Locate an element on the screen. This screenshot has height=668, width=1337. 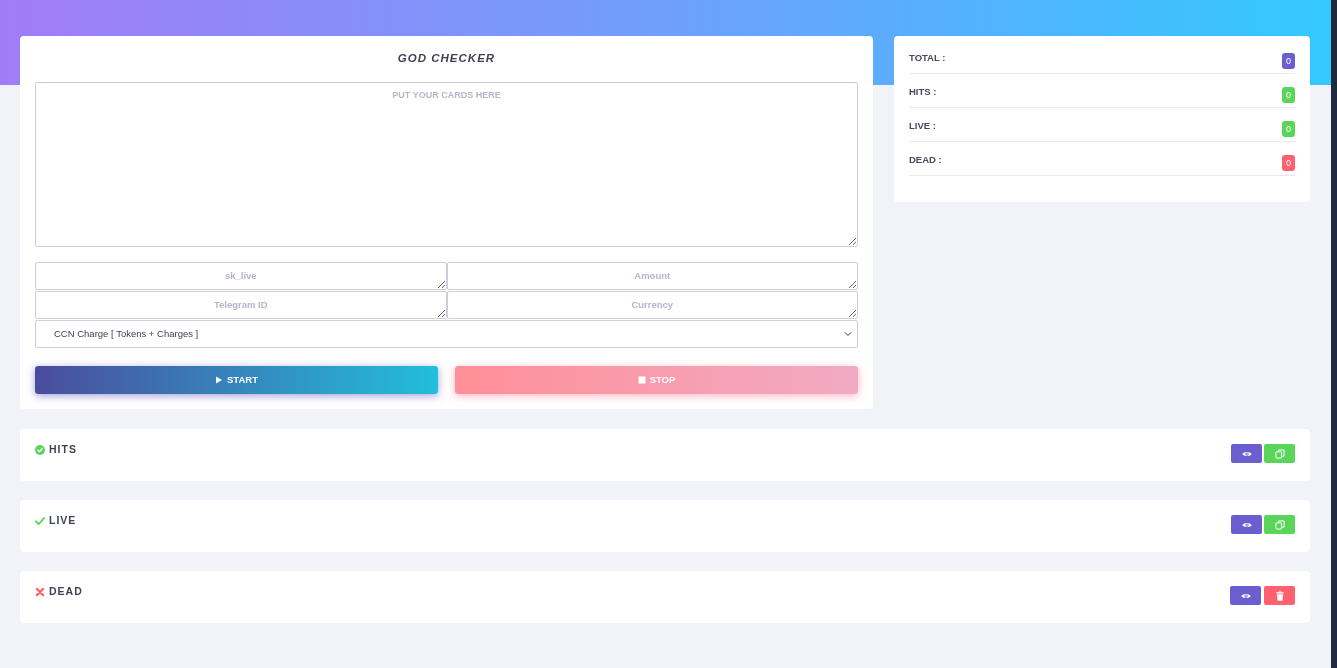
start-button: START is located at coordinates (236, 380).